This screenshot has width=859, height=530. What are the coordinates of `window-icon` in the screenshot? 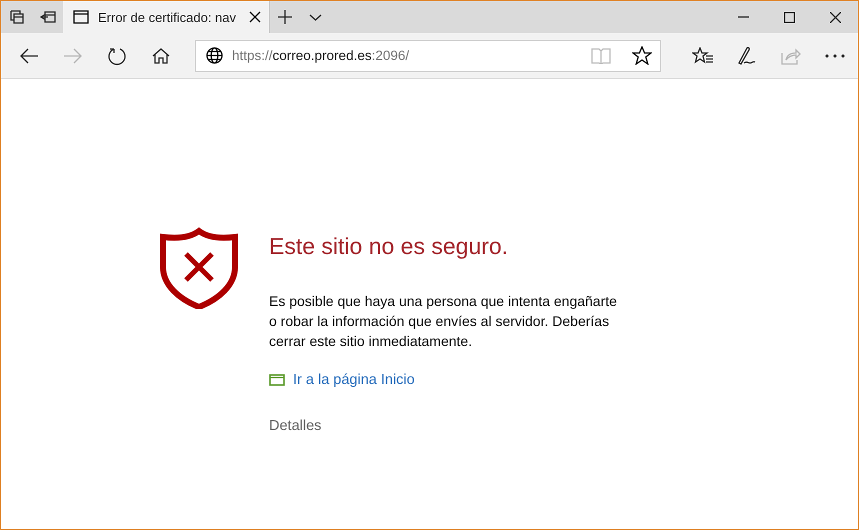 It's located at (277, 380).